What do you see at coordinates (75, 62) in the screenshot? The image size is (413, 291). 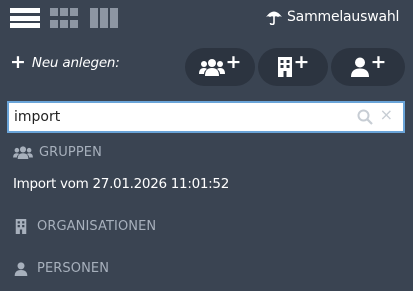 I see `new-create-text: Neu anlegen:` at bounding box center [75, 62].